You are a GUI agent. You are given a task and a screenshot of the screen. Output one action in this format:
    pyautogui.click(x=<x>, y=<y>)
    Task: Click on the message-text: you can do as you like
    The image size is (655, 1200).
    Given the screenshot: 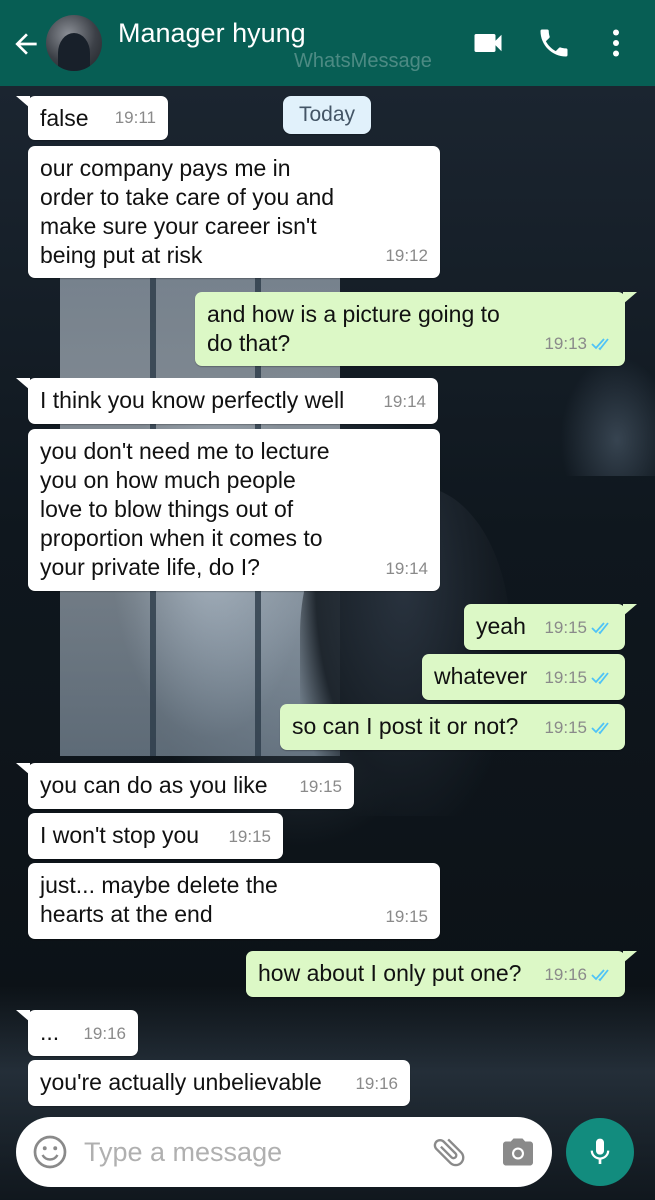 What is the action you would take?
    pyautogui.click(x=154, y=785)
    